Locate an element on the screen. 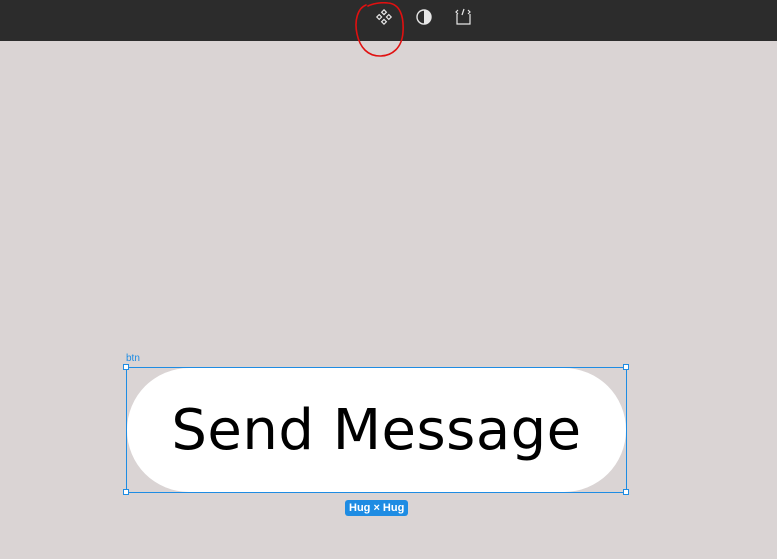  contrast-icon is located at coordinates (424, 17).